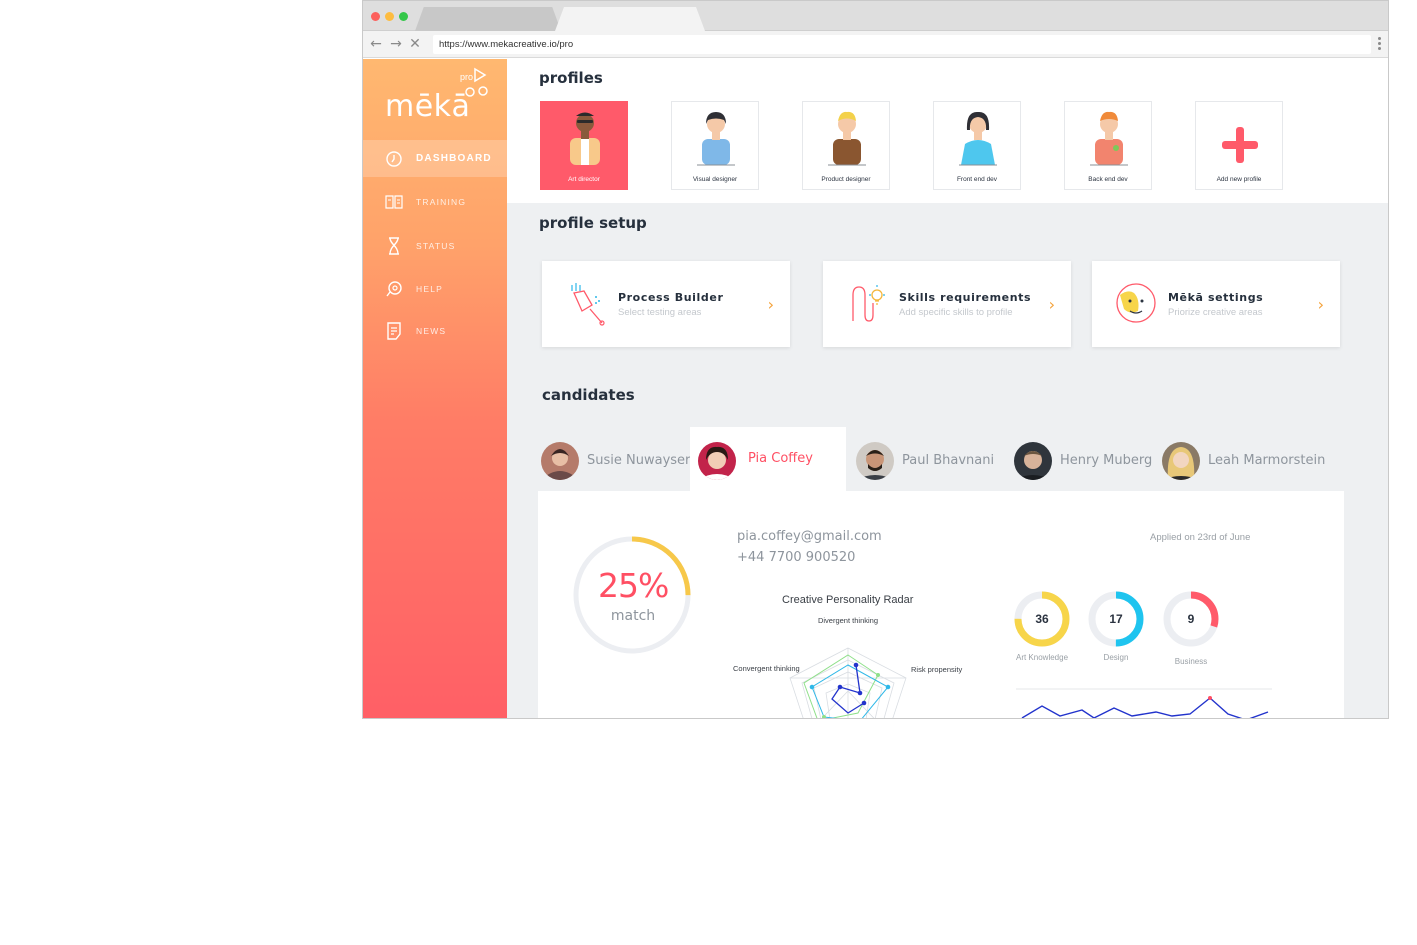 The image size is (1417, 945). What do you see at coordinates (1106, 460) in the screenshot?
I see `candidate-name: Henry Muberg` at bounding box center [1106, 460].